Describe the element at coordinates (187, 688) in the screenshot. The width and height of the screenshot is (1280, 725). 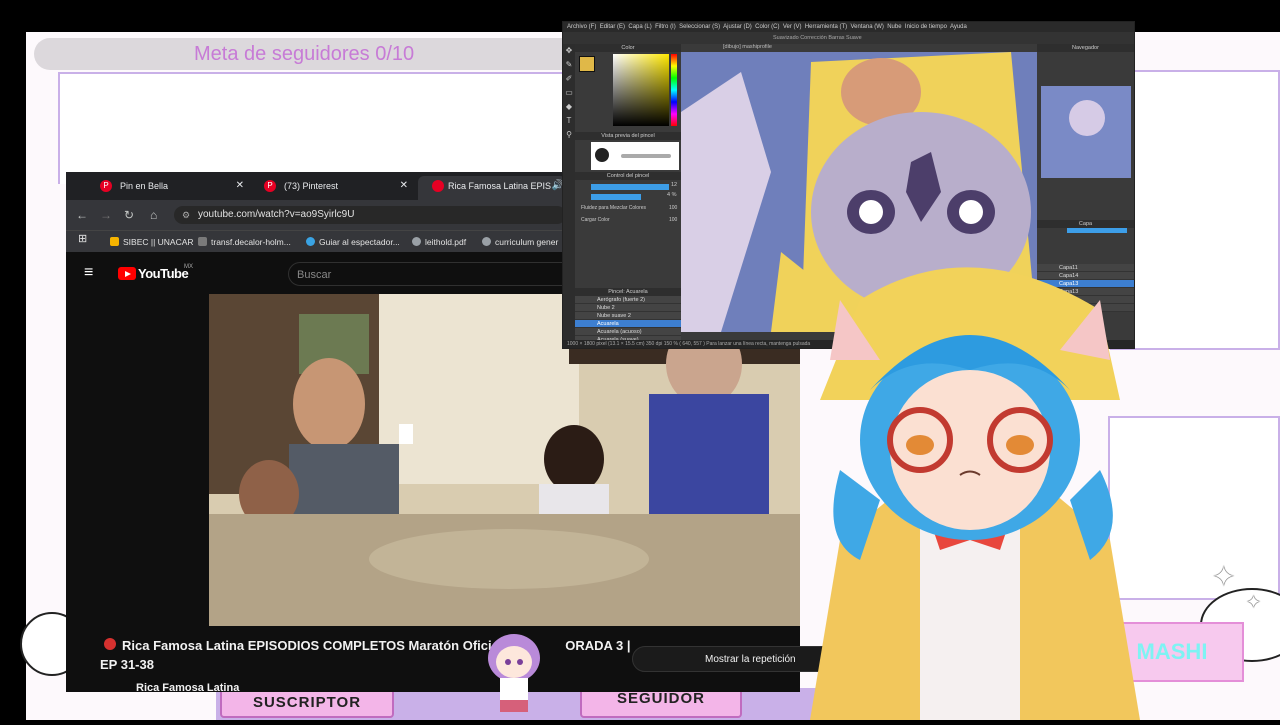
I see `channel-name: Rica Famosa Latina` at that location.